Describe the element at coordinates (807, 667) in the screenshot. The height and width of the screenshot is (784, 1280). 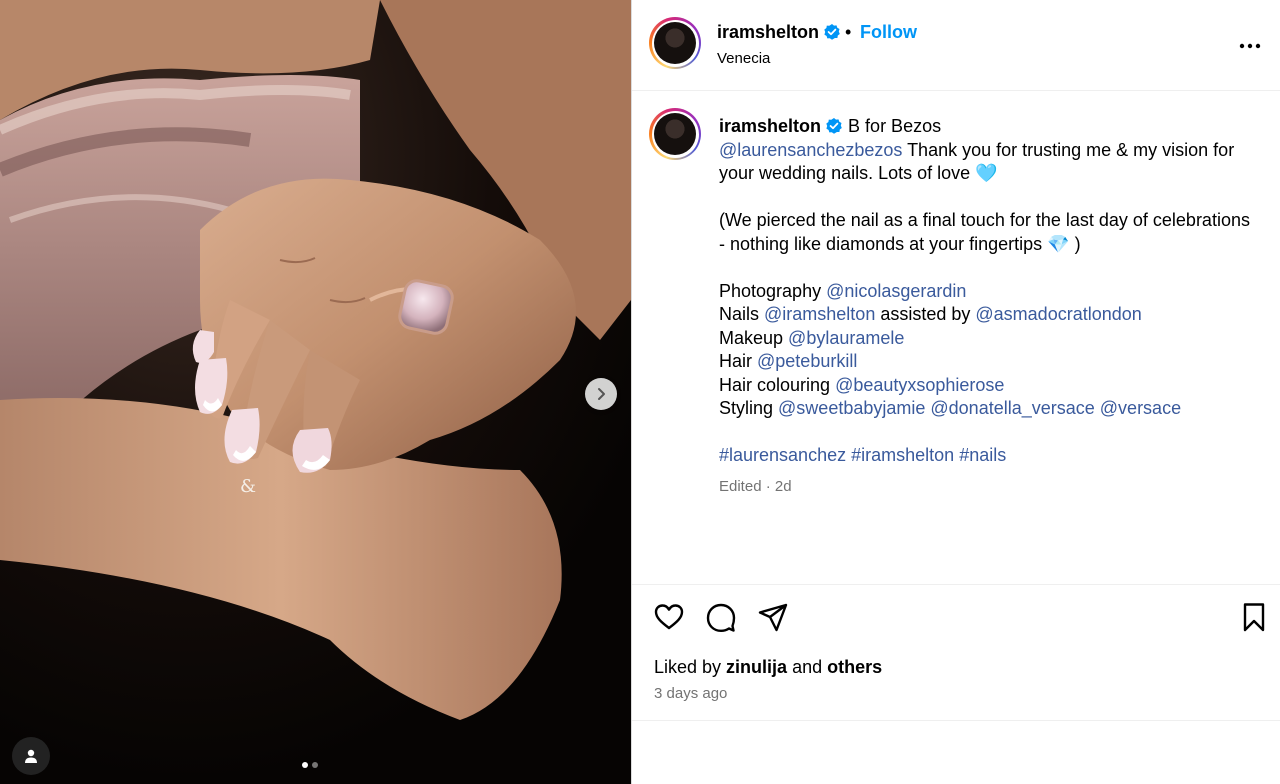
I see `likes-and: and` at that location.